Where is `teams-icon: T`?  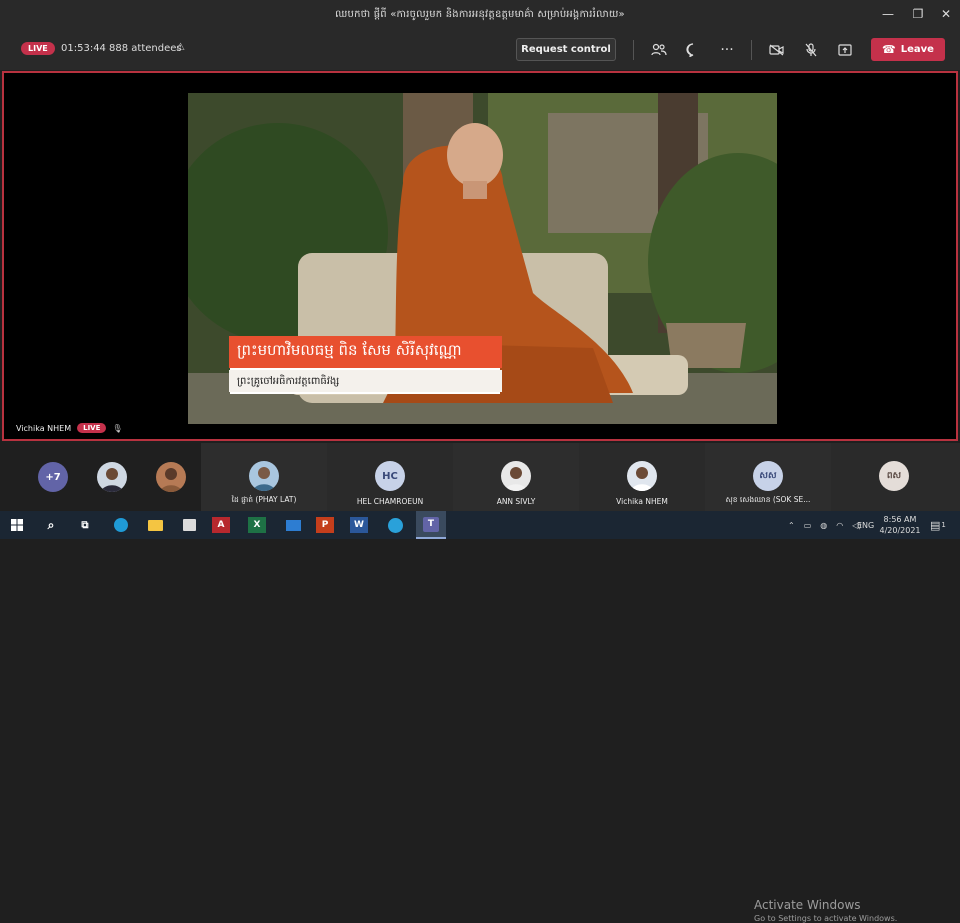 teams-icon: T is located at coordinates (431, 524).